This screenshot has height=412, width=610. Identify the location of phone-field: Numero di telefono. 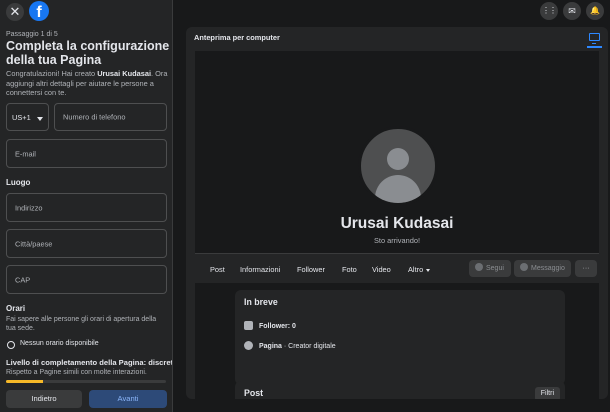
(110, 117).